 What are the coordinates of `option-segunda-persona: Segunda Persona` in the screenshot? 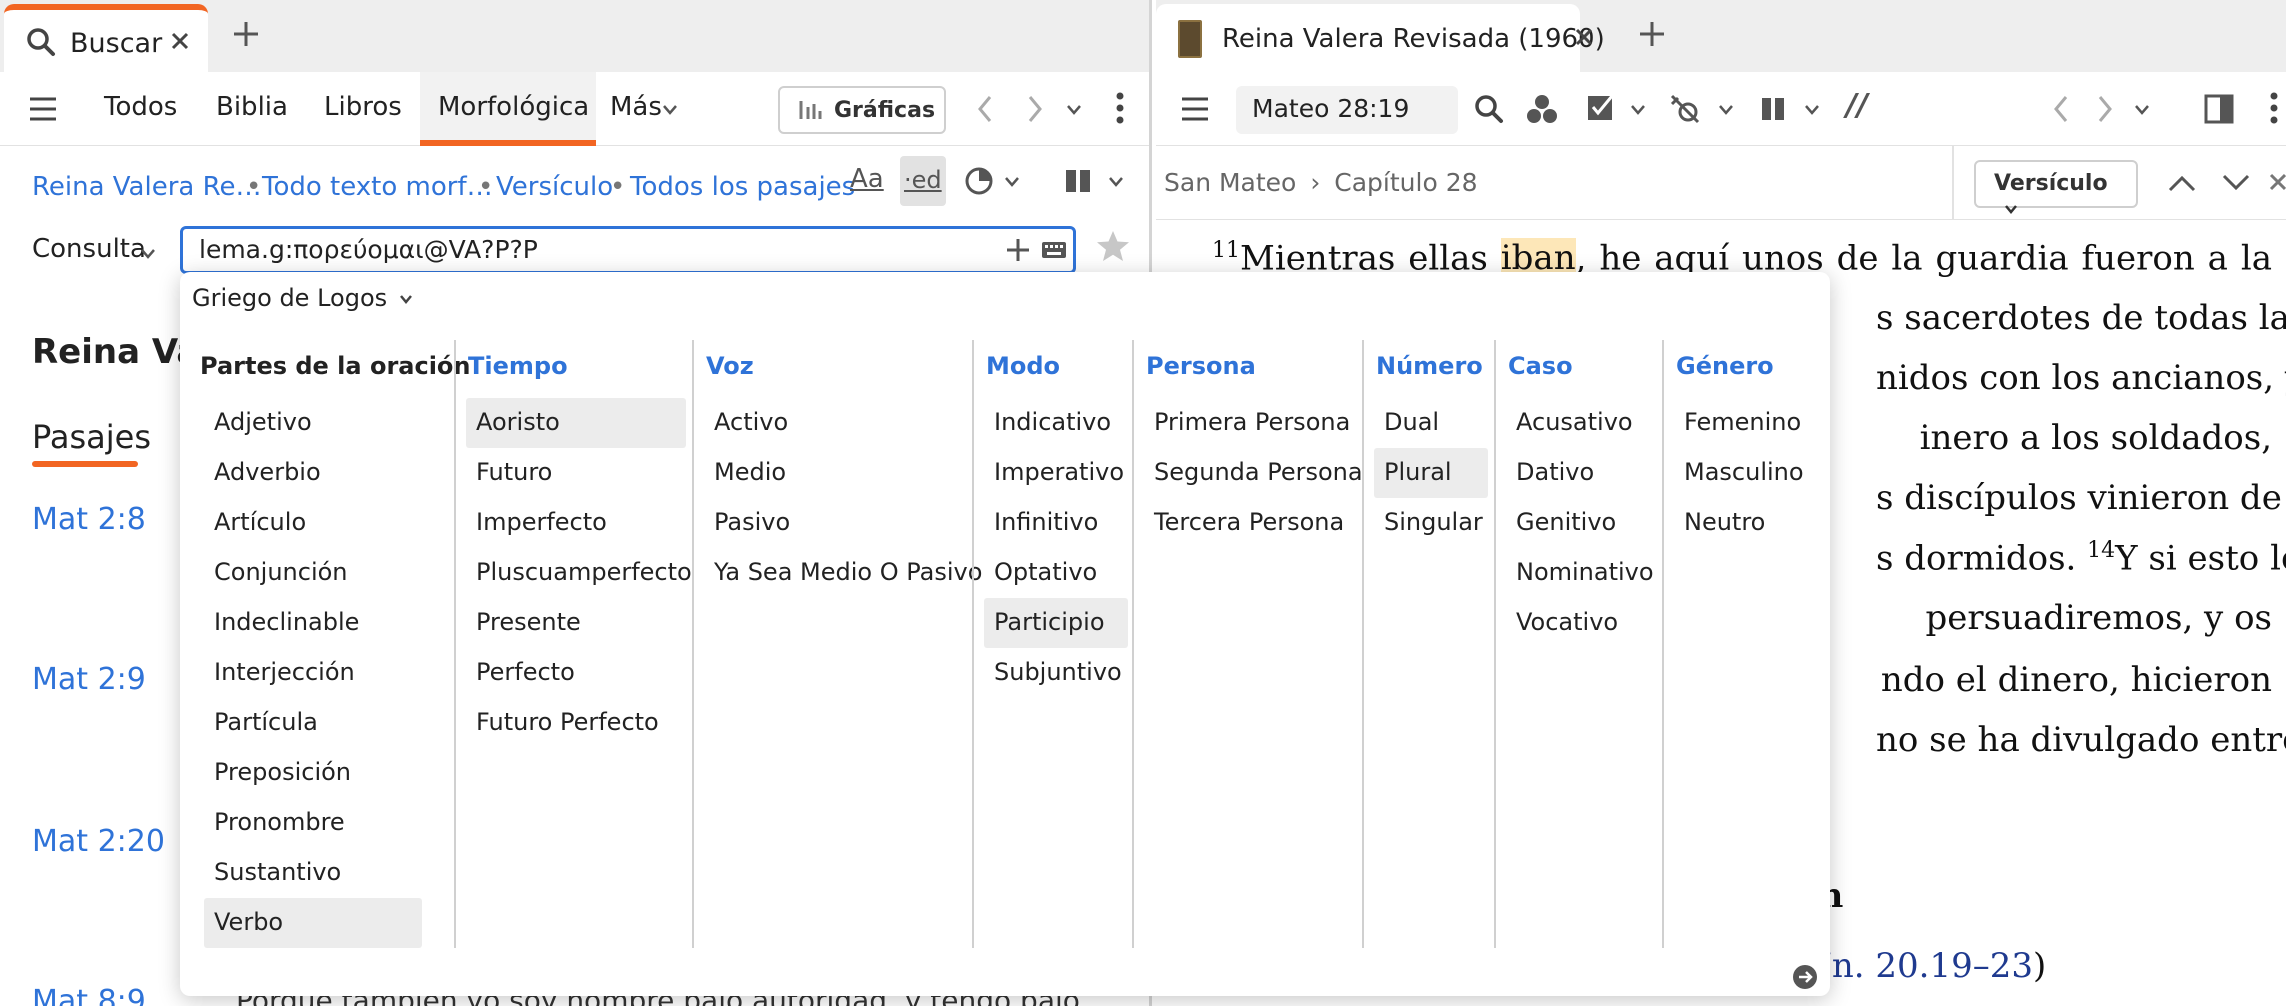 It's located at (1258, 473).